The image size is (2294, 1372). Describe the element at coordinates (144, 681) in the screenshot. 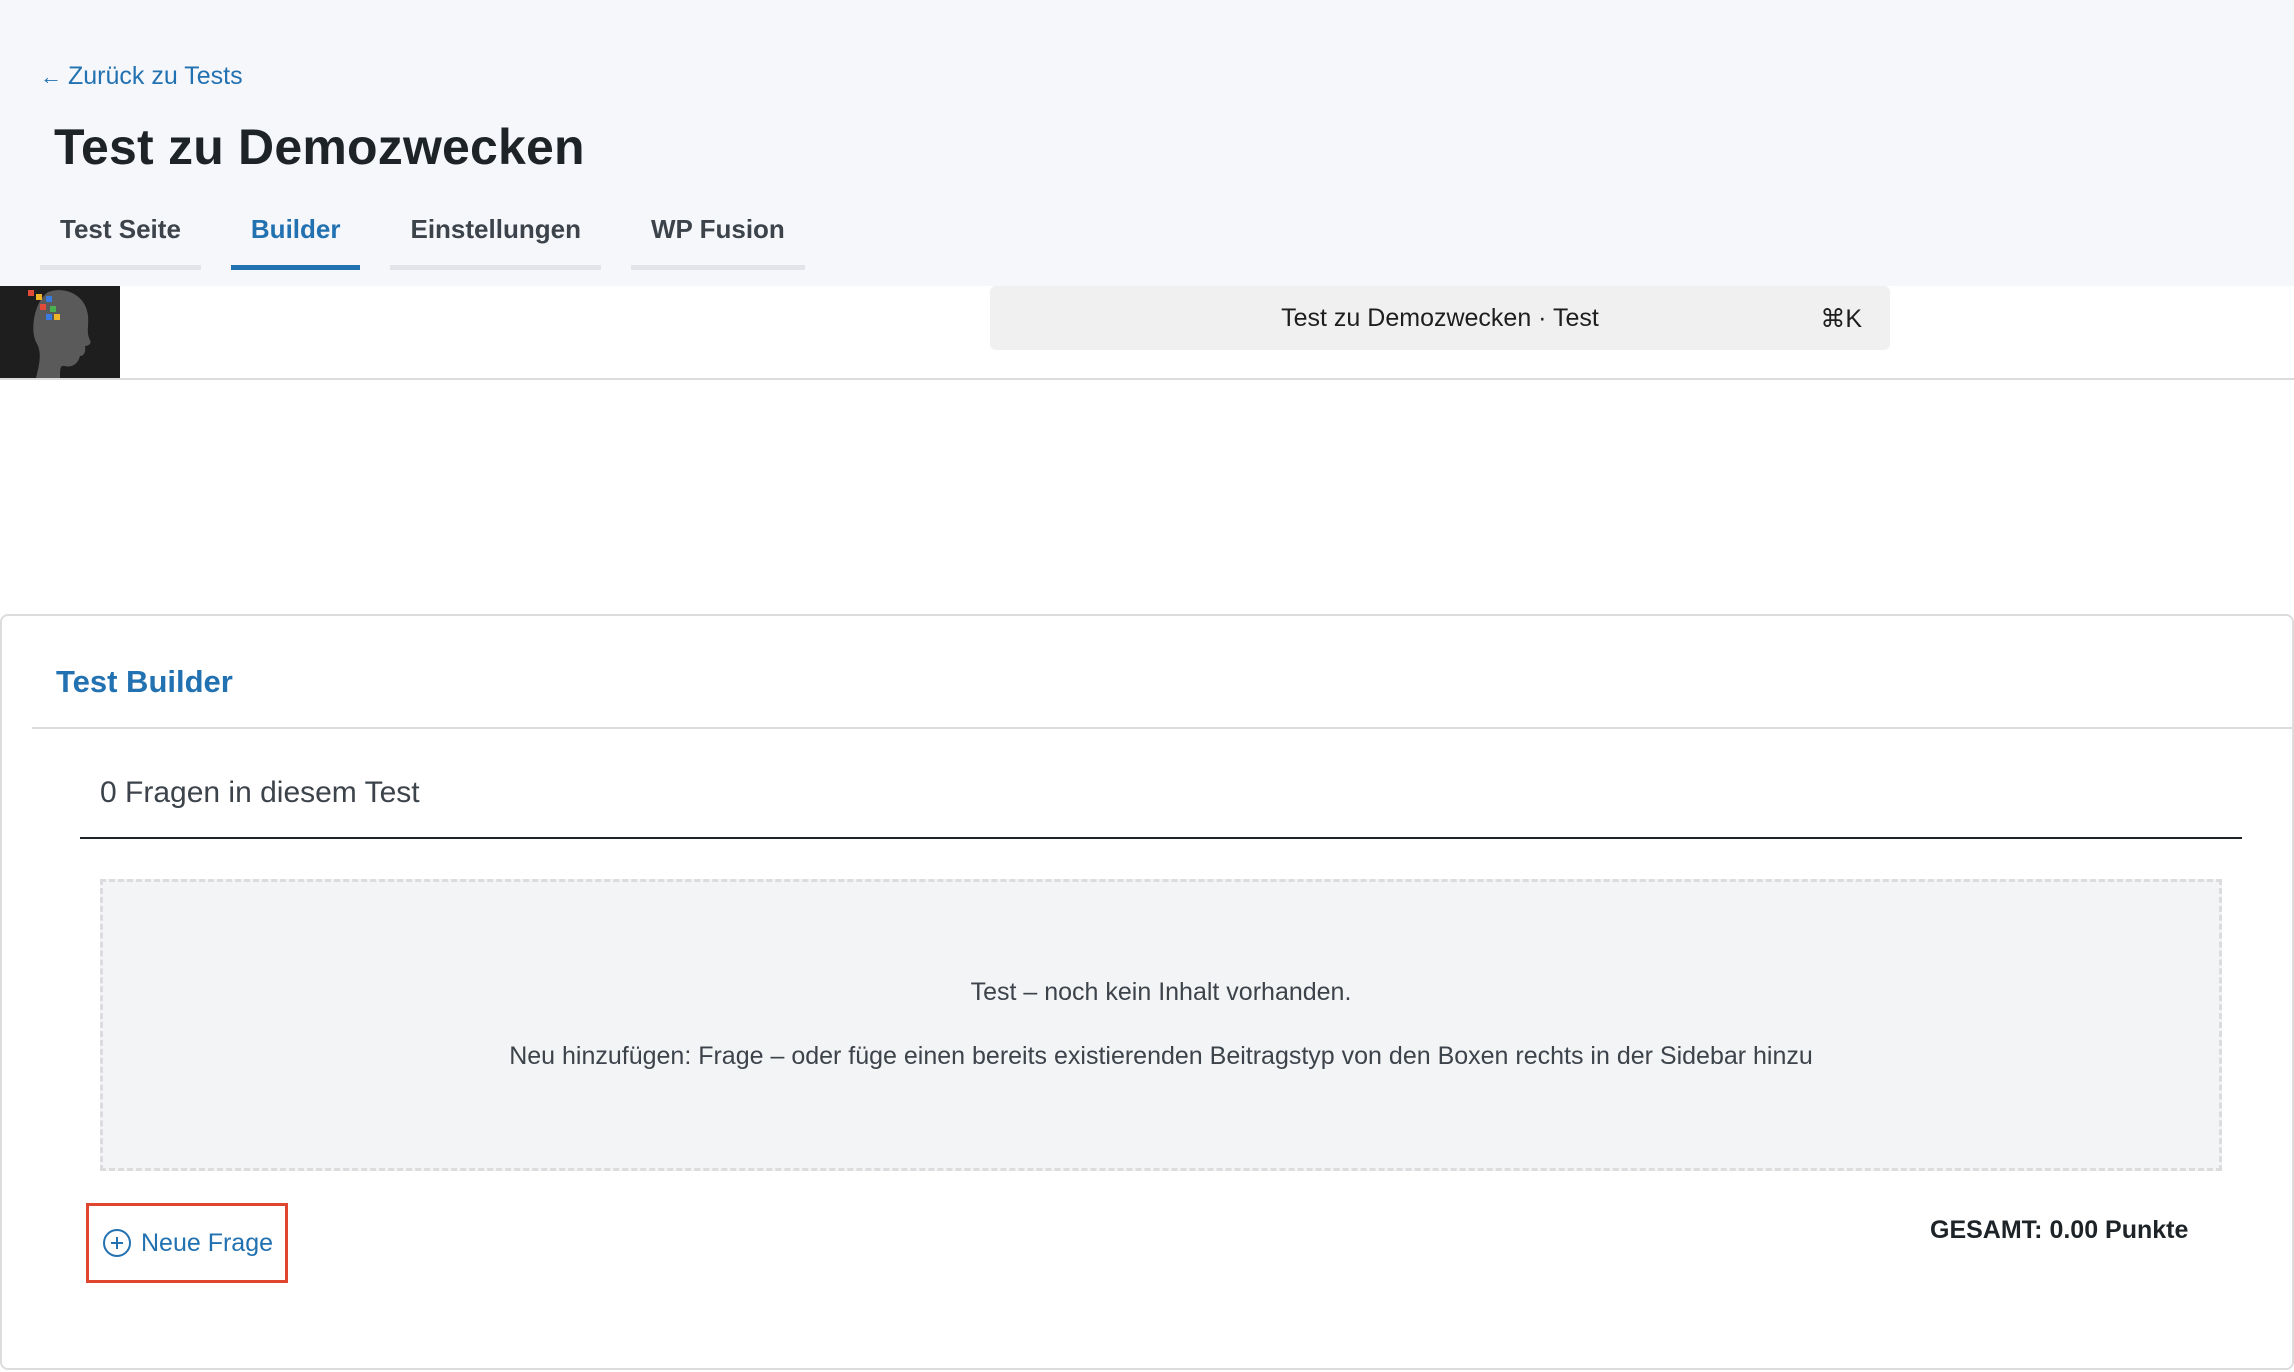

I see `builder-title: Test Builder` at that location.